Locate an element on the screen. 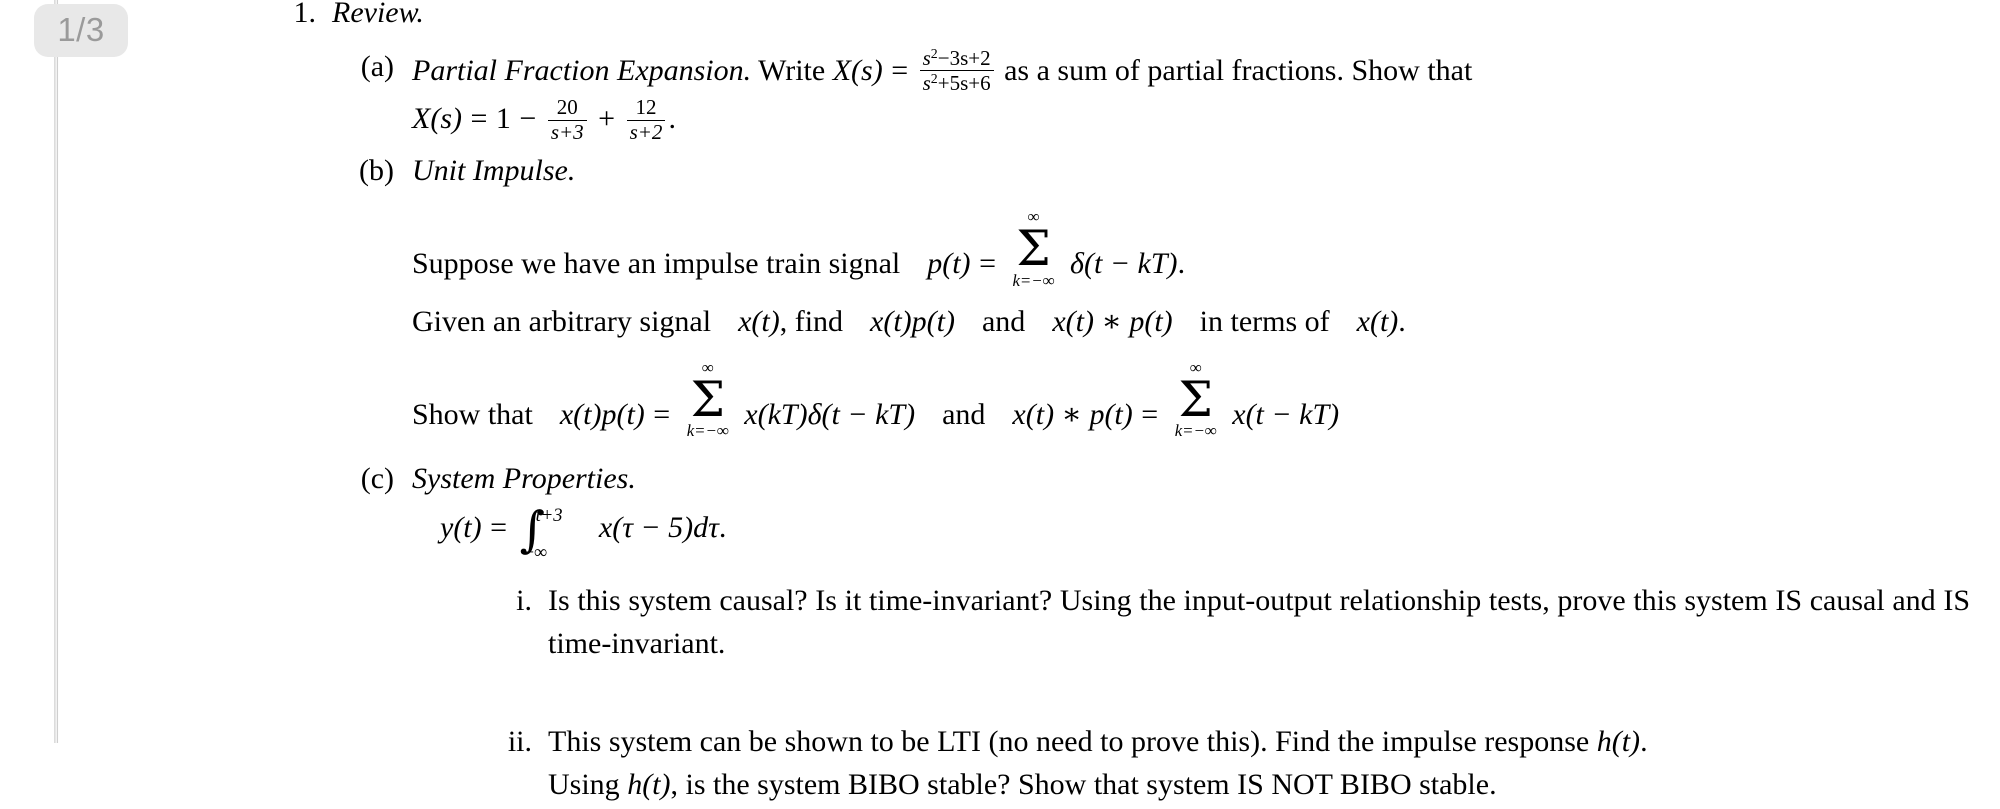  subpart-ii-math-h: h(t) is located at coordinates (1618, 742).